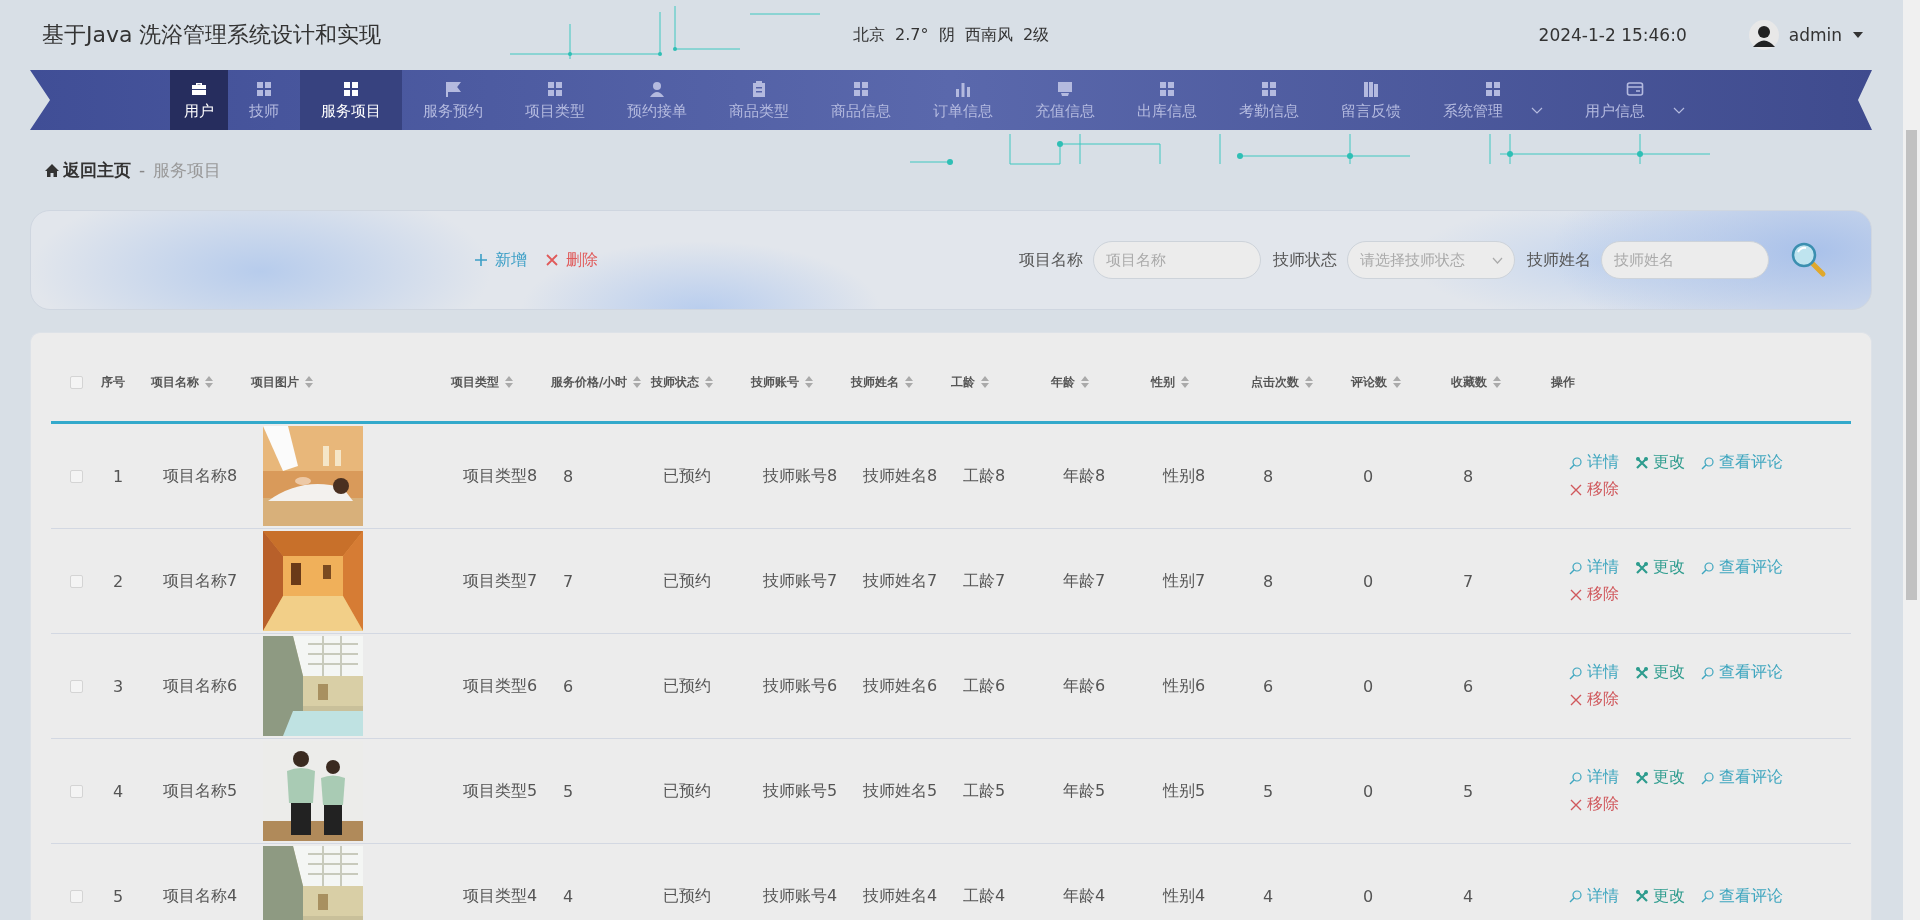 This screenshot has height=920, width=1920. Describe the element at coordinates (1268, 896) in the screenshot. I see `table-cell-text: 4` at that location.